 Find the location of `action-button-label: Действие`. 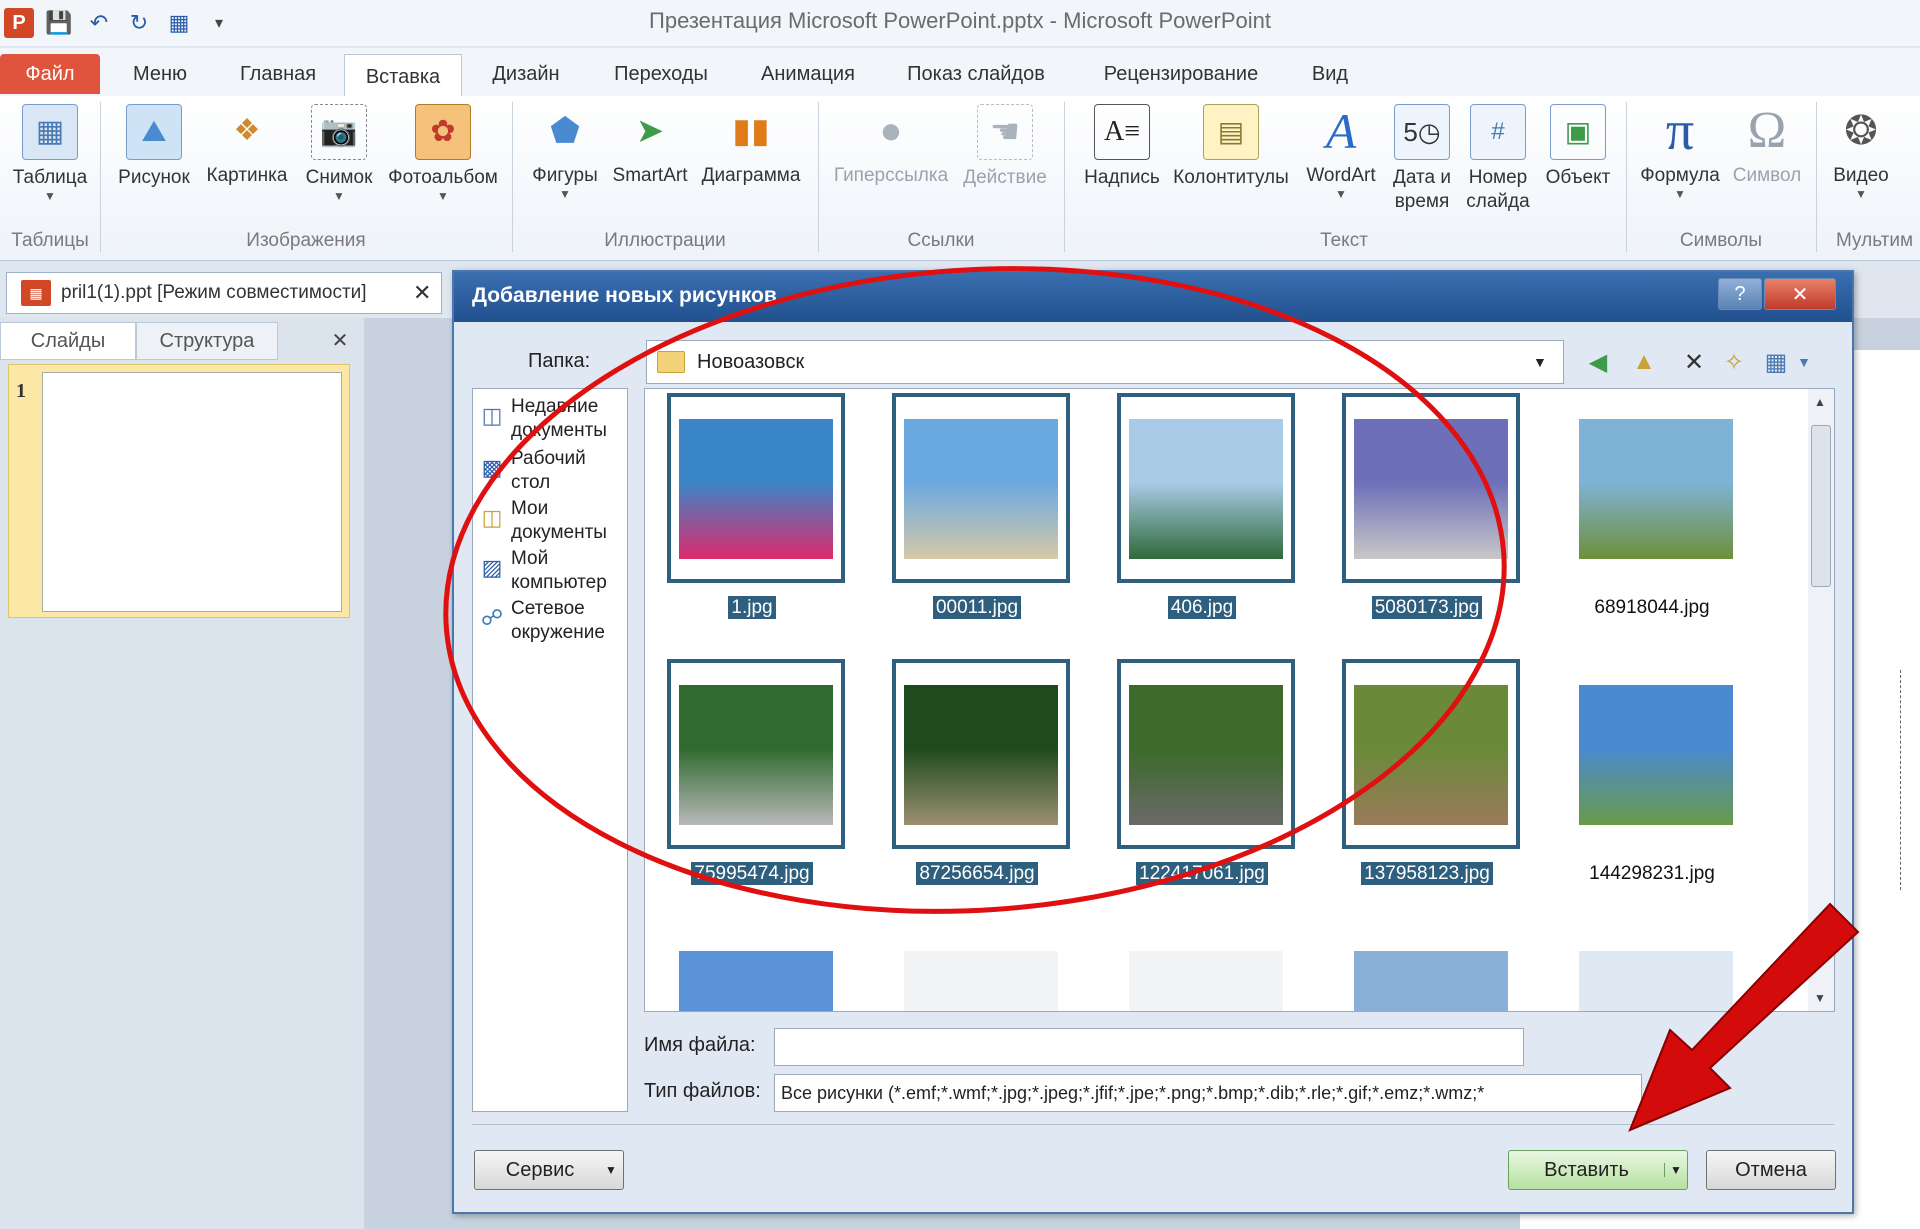

action-button-label: Действие is located at coordinates (1005, 177).